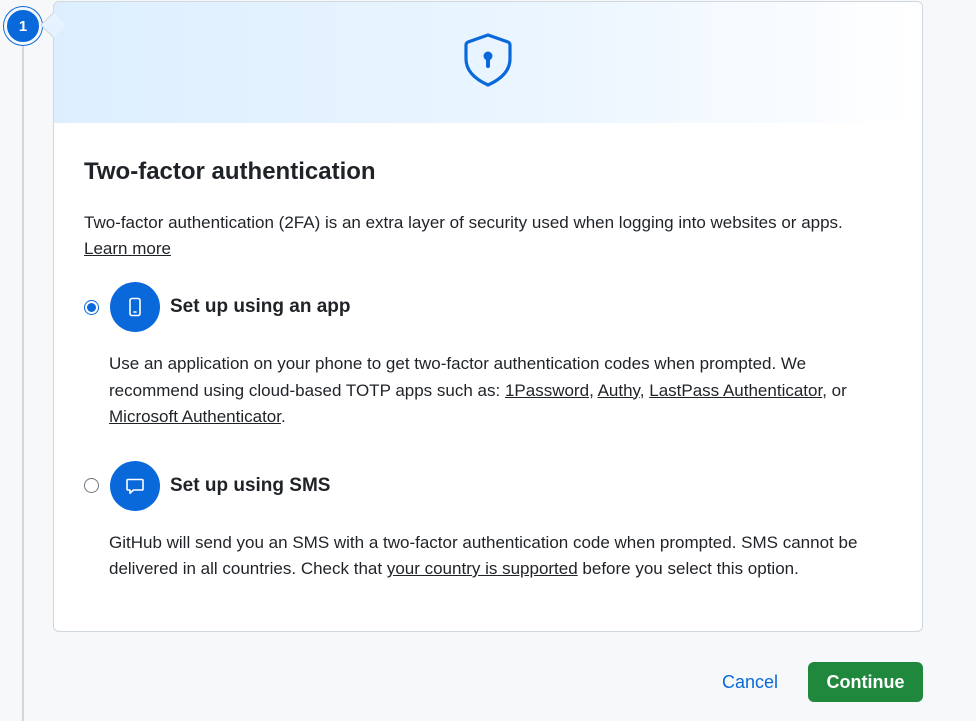  Describe the element at coordinates (283, 416) in the screenshot. I see `period: .` at that location.